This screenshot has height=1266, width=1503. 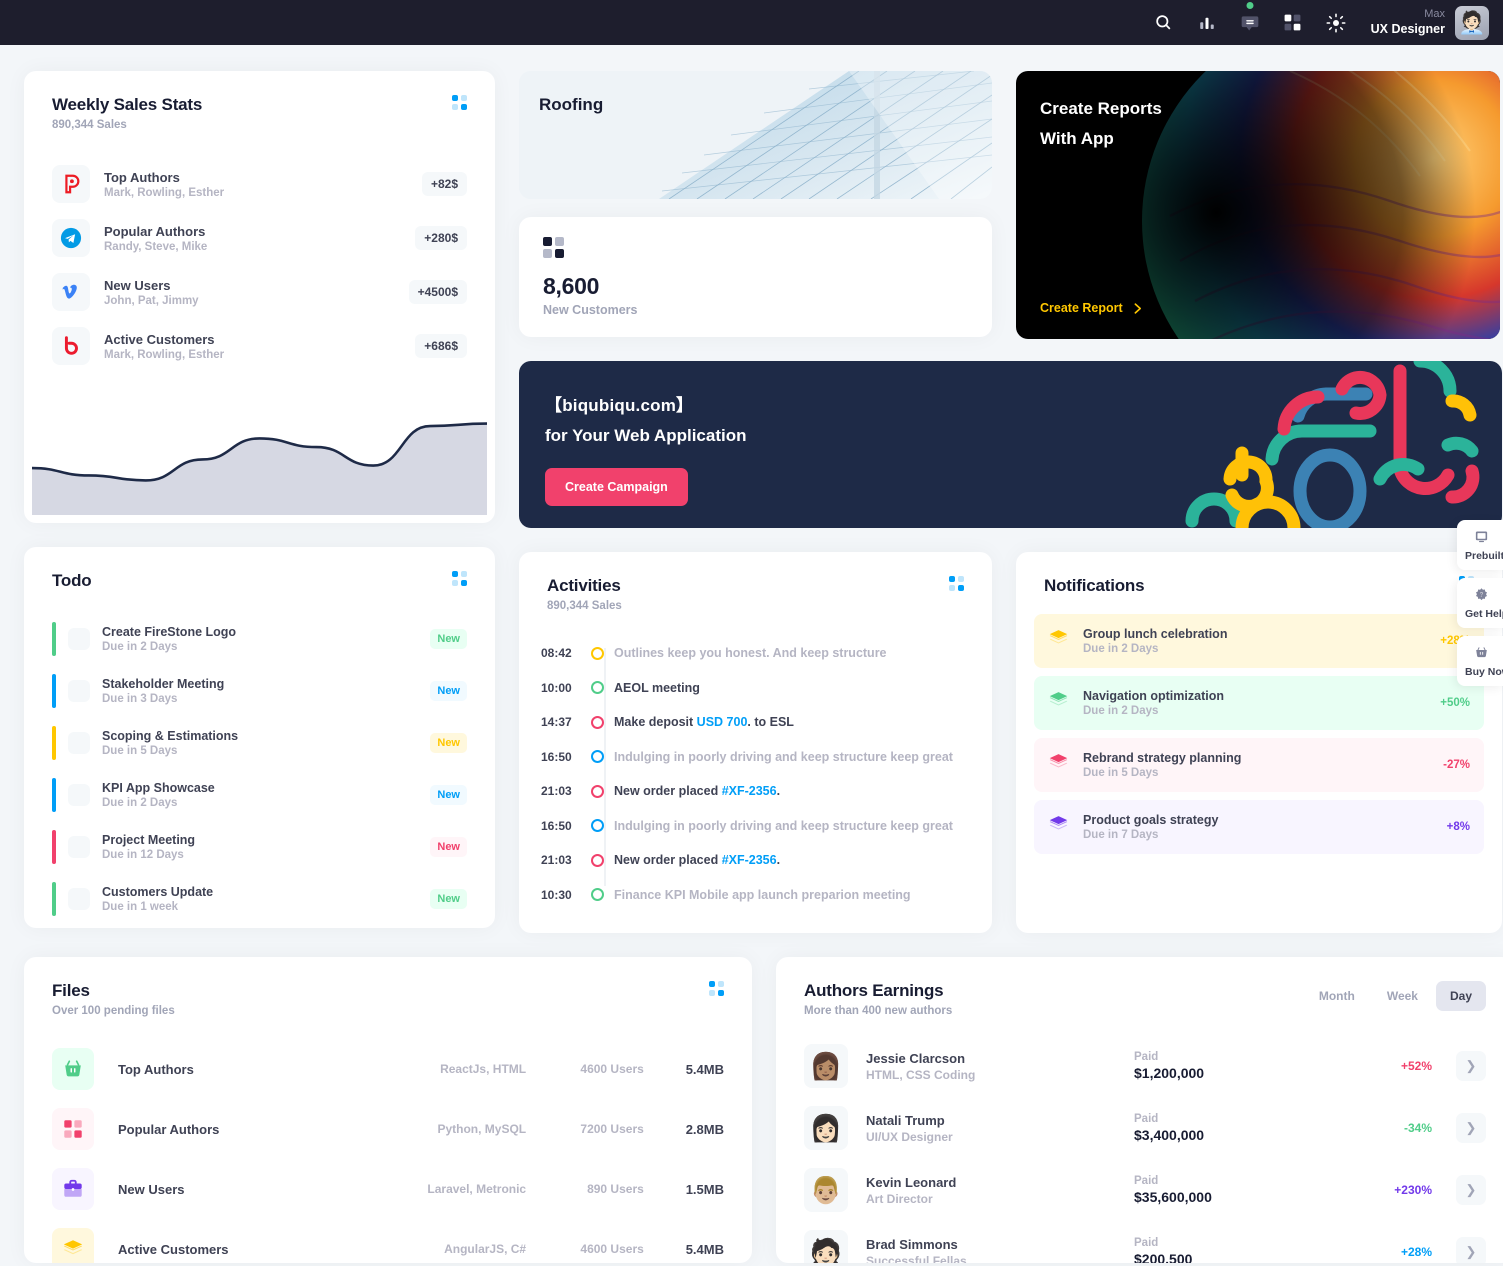 I want to click on engage-item-get help: Get Help, so click(x=1480, y=603).